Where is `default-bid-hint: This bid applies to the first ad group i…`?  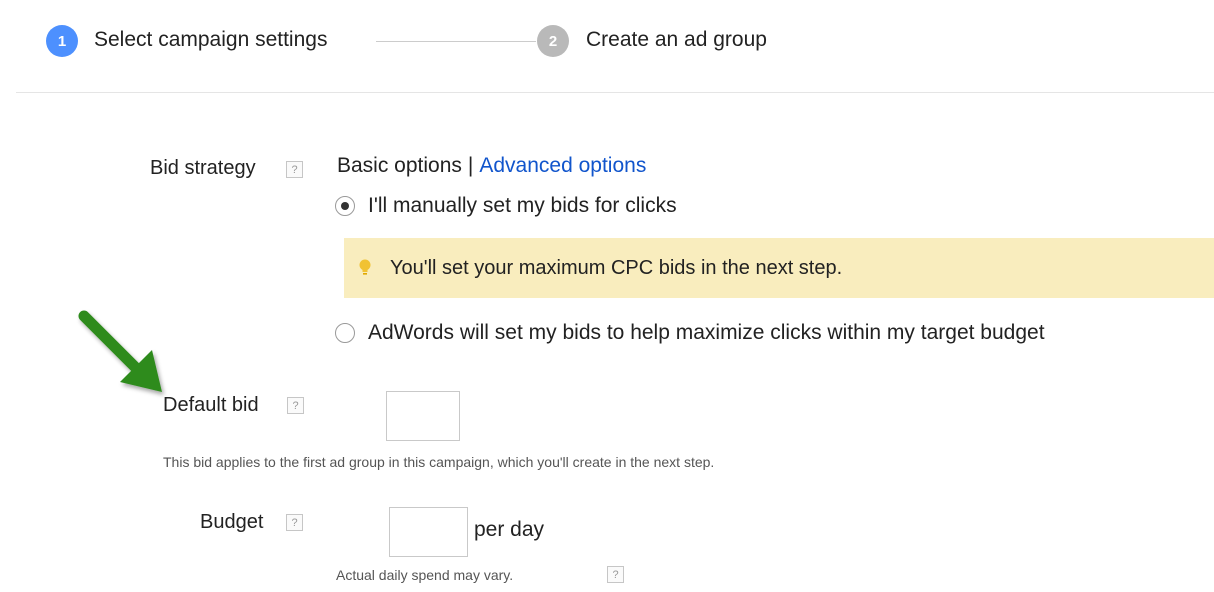
default-bid-hint: This bid applies to the first ad group i… is located at coordinates (439, 462).